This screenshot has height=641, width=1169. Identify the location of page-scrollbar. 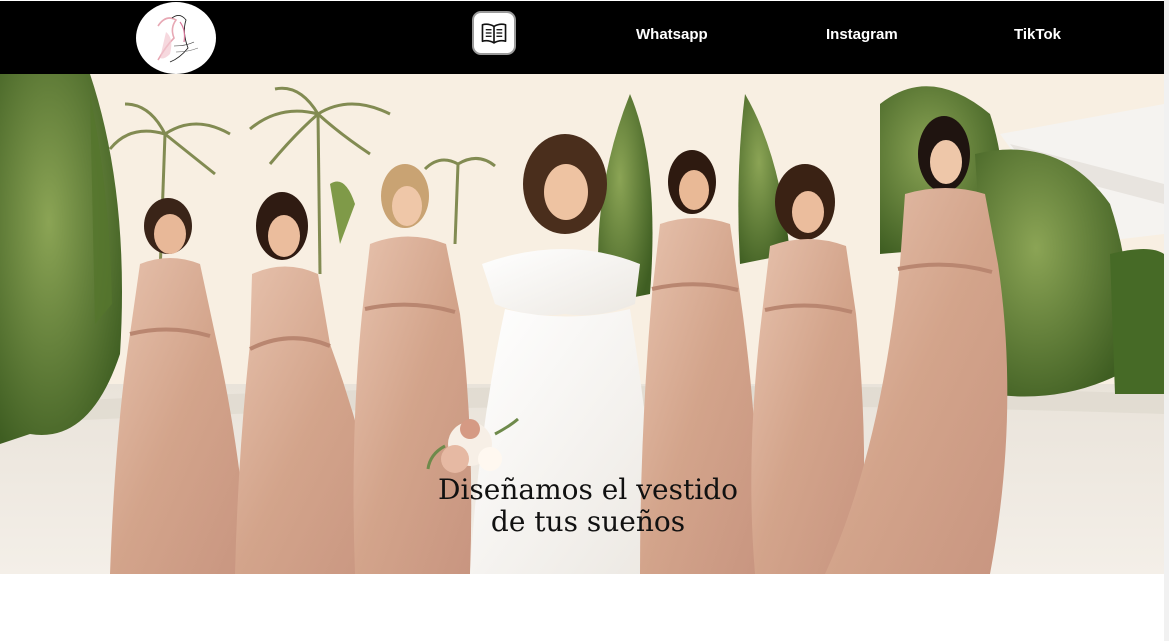
(1166, 320).